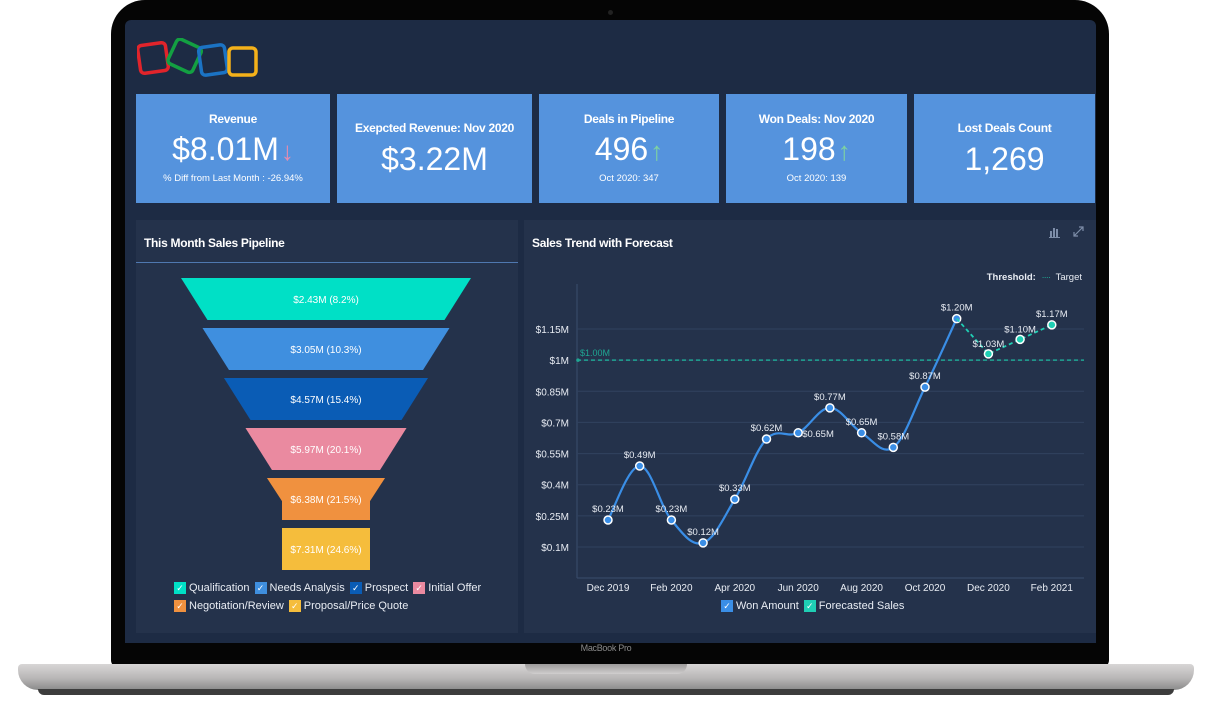 This screenshot has width=1212, height=720. I want to click on legend-item-qualification: ✓ Qualification, so click(212, 588).